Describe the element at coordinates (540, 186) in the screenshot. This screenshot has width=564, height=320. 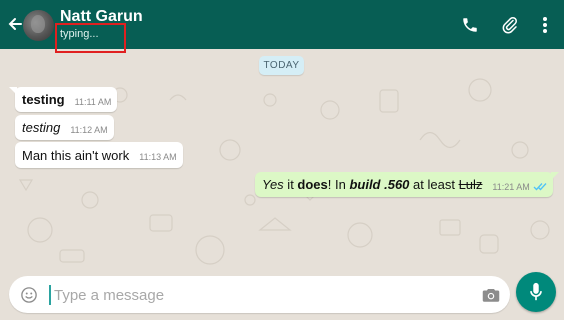
I see `double-check-icon` at that location.